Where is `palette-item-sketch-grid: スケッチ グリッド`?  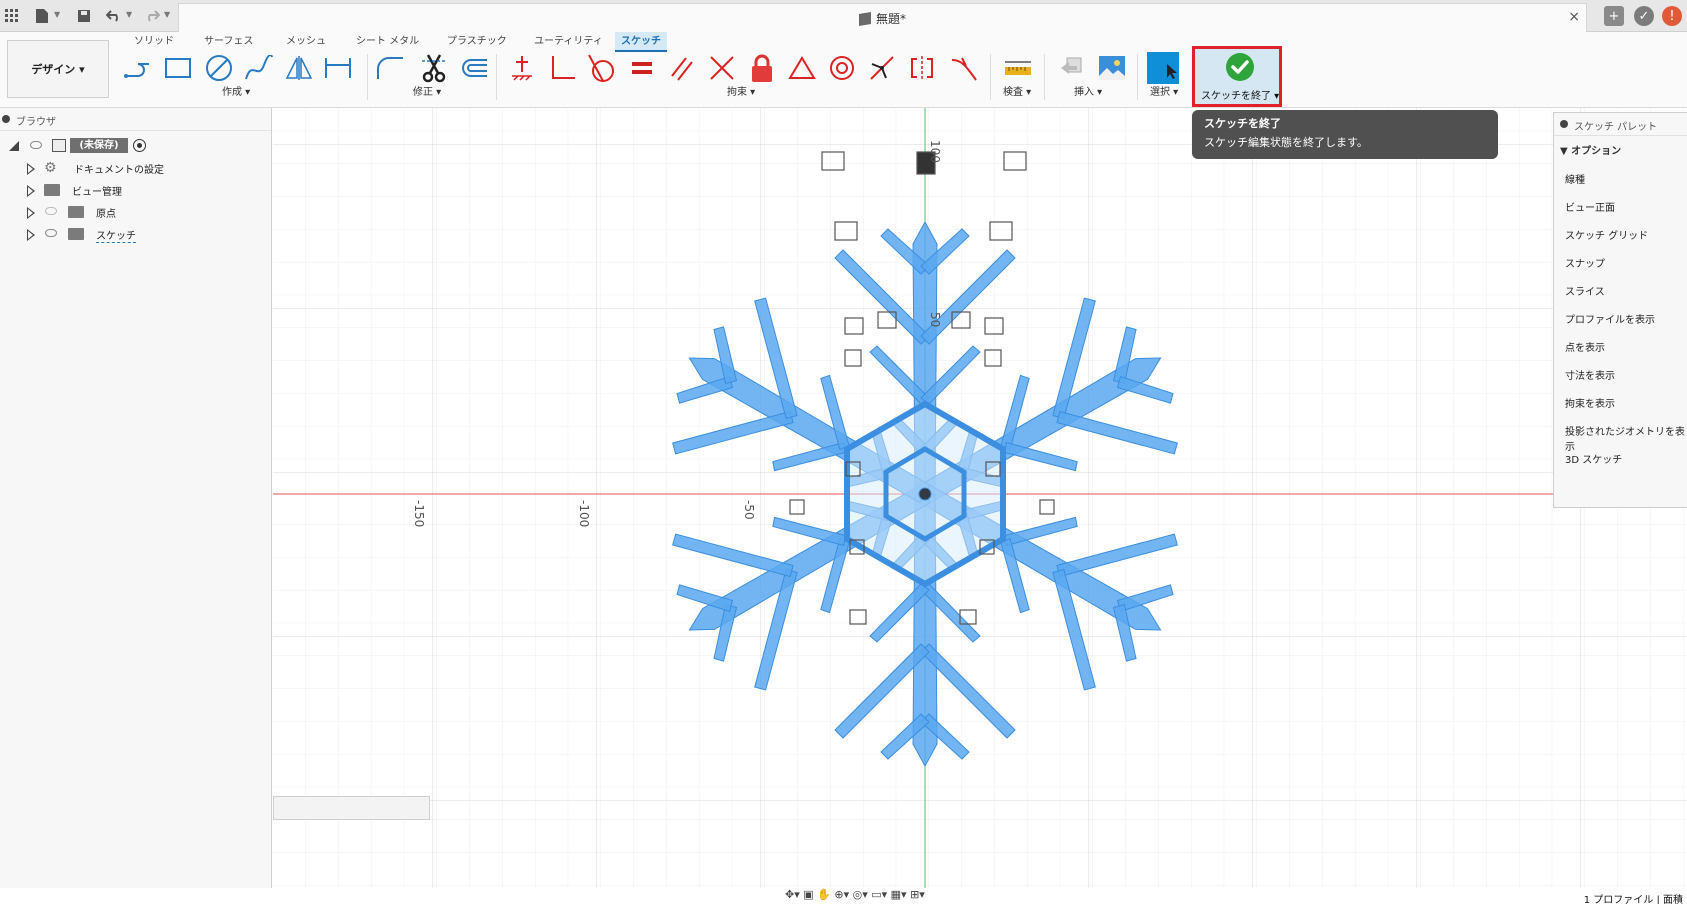
palette-item-sketch-grid: スケッチ グリッド is located at coordinates (1606, 234).